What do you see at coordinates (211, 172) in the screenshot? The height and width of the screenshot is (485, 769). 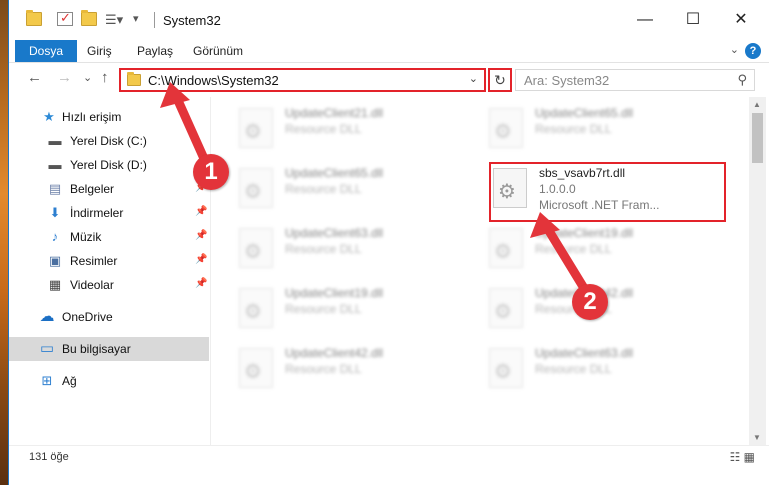 I see `step-badge-1: 1` at bounding box center [211, 172].